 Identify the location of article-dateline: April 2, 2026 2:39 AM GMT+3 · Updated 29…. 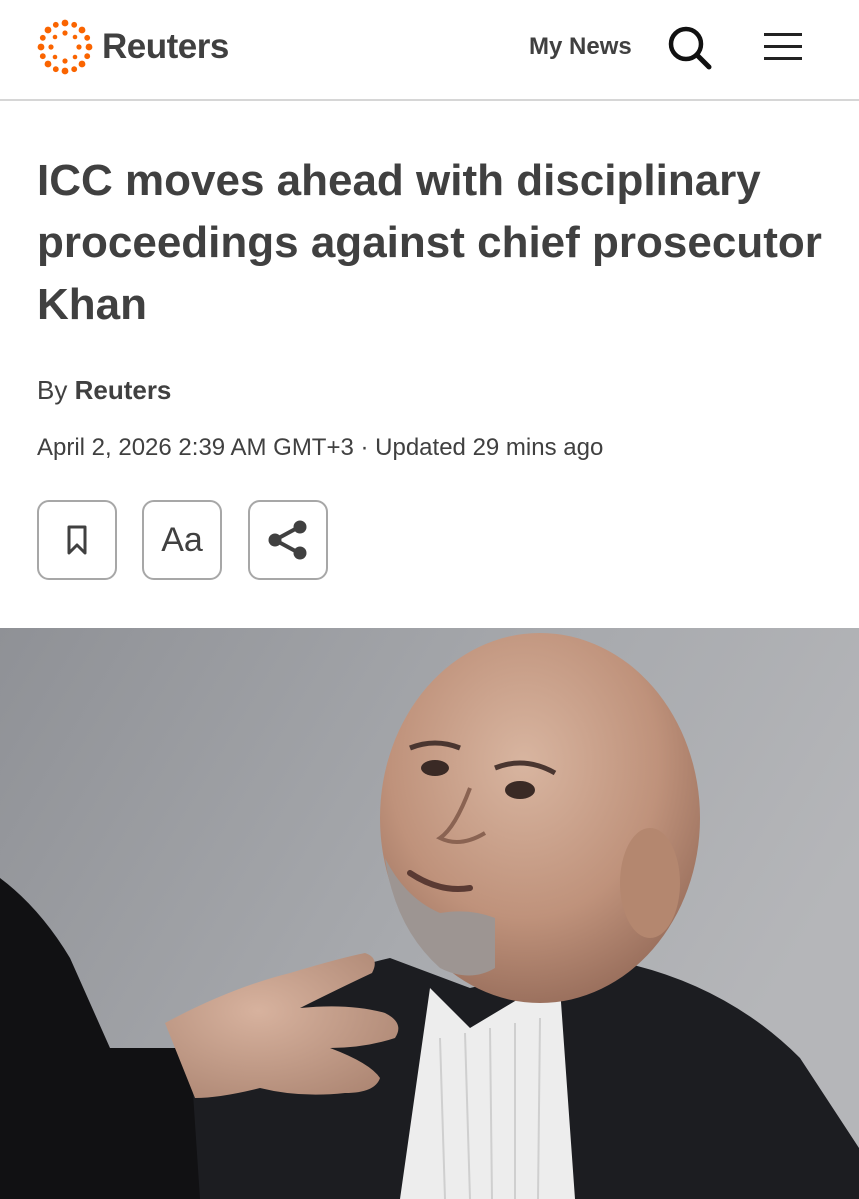
(320, 447).